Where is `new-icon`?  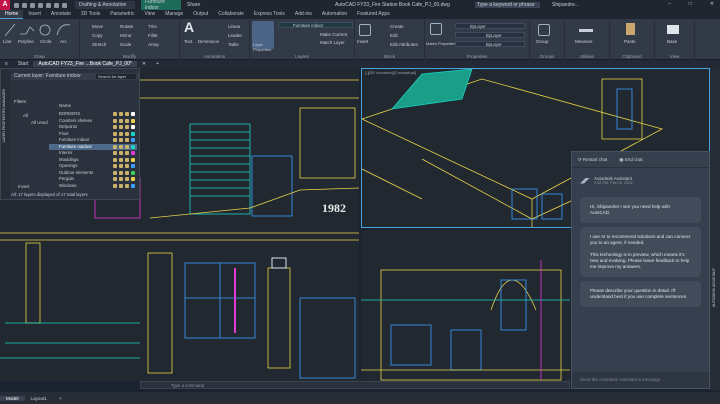
new-icon is located at coordinates (16, 5).